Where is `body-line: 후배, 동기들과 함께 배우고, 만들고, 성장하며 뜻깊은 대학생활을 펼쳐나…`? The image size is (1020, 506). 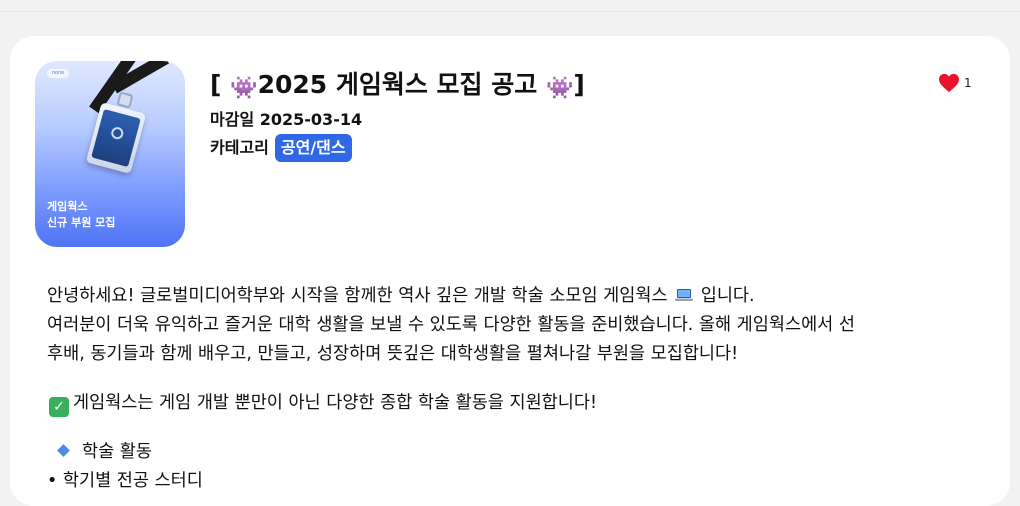
body-line: 후배, 동기들과 함께 배우고, 만들고, 성장하며 뜻깊은 대학생활을 펼쳐나… is located at coordinates (393, 354).